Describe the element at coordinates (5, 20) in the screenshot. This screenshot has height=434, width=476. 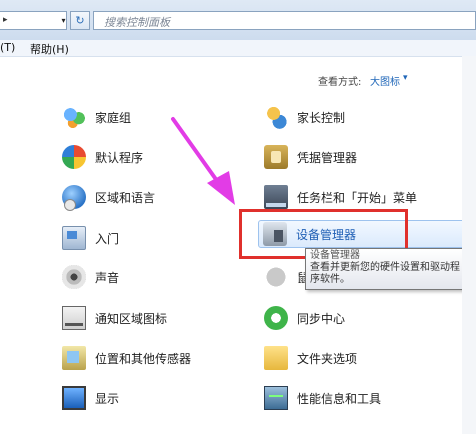
I see `breadcrumb-arrow-icon: ▸` at that location.